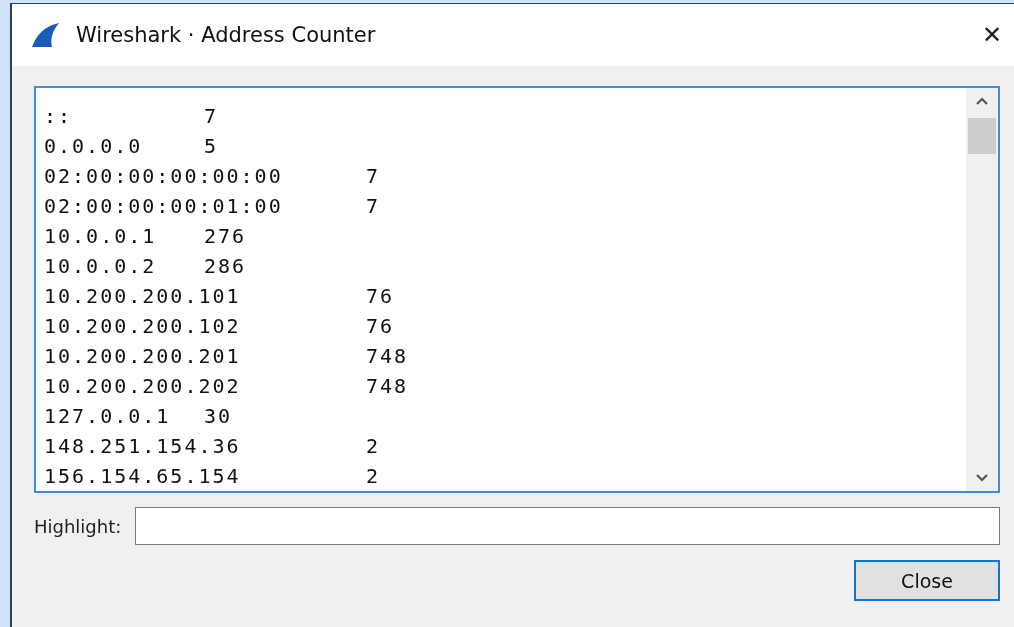  I want to click on scrollbar-thumb, so click(982, 136).